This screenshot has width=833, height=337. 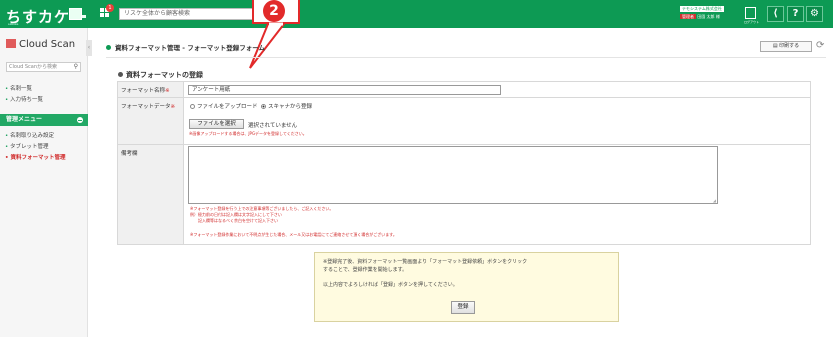 I want to click on radio-scanner-label: スキャナから登録, so click(x=290, y=107).